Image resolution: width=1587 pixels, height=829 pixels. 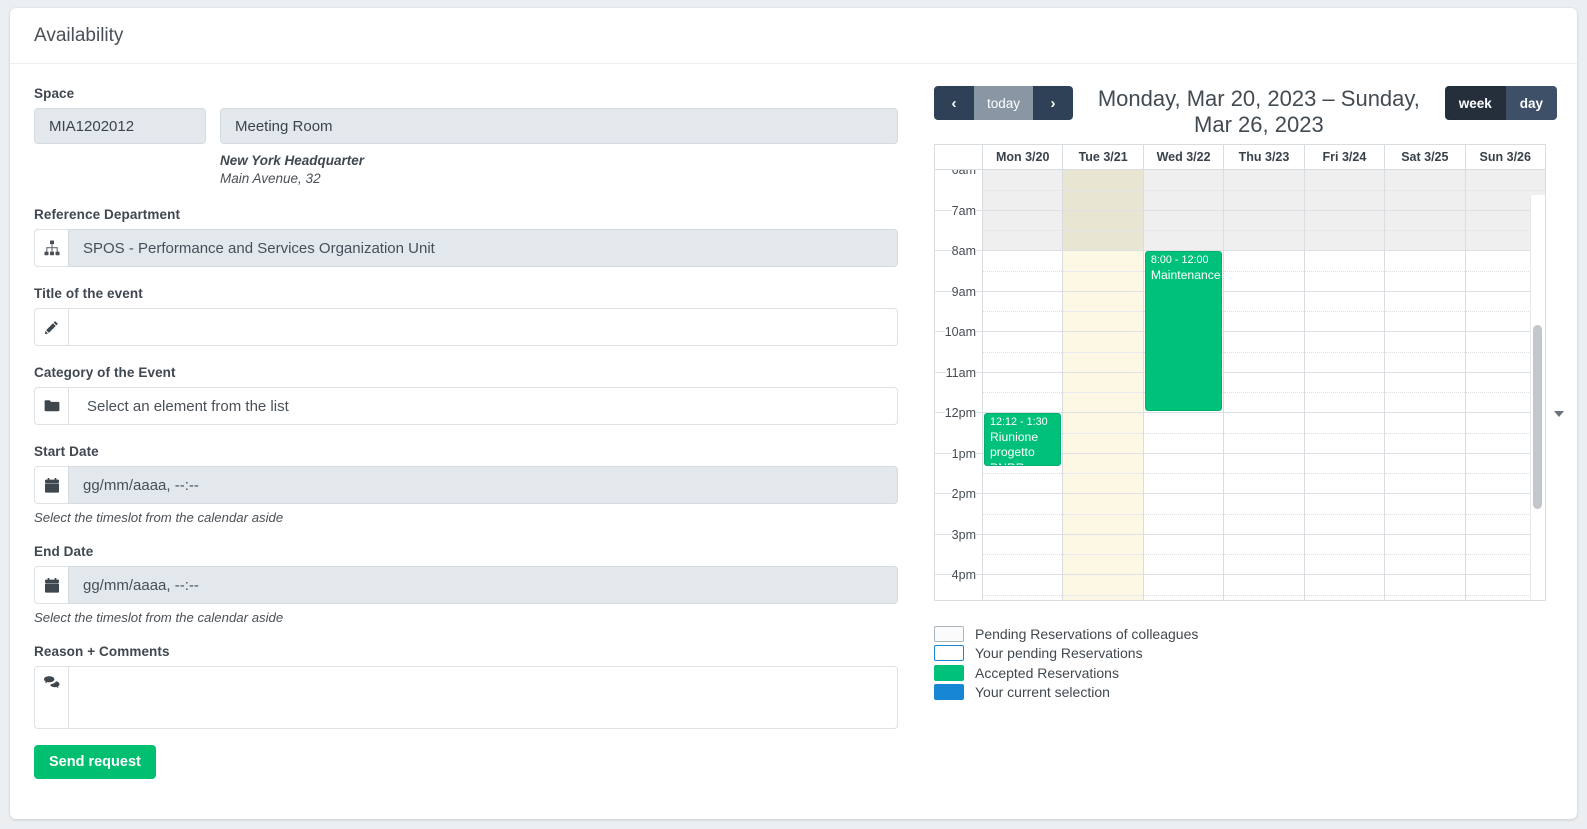 I want to click on today-button: today, so click(x=1004, y=103).